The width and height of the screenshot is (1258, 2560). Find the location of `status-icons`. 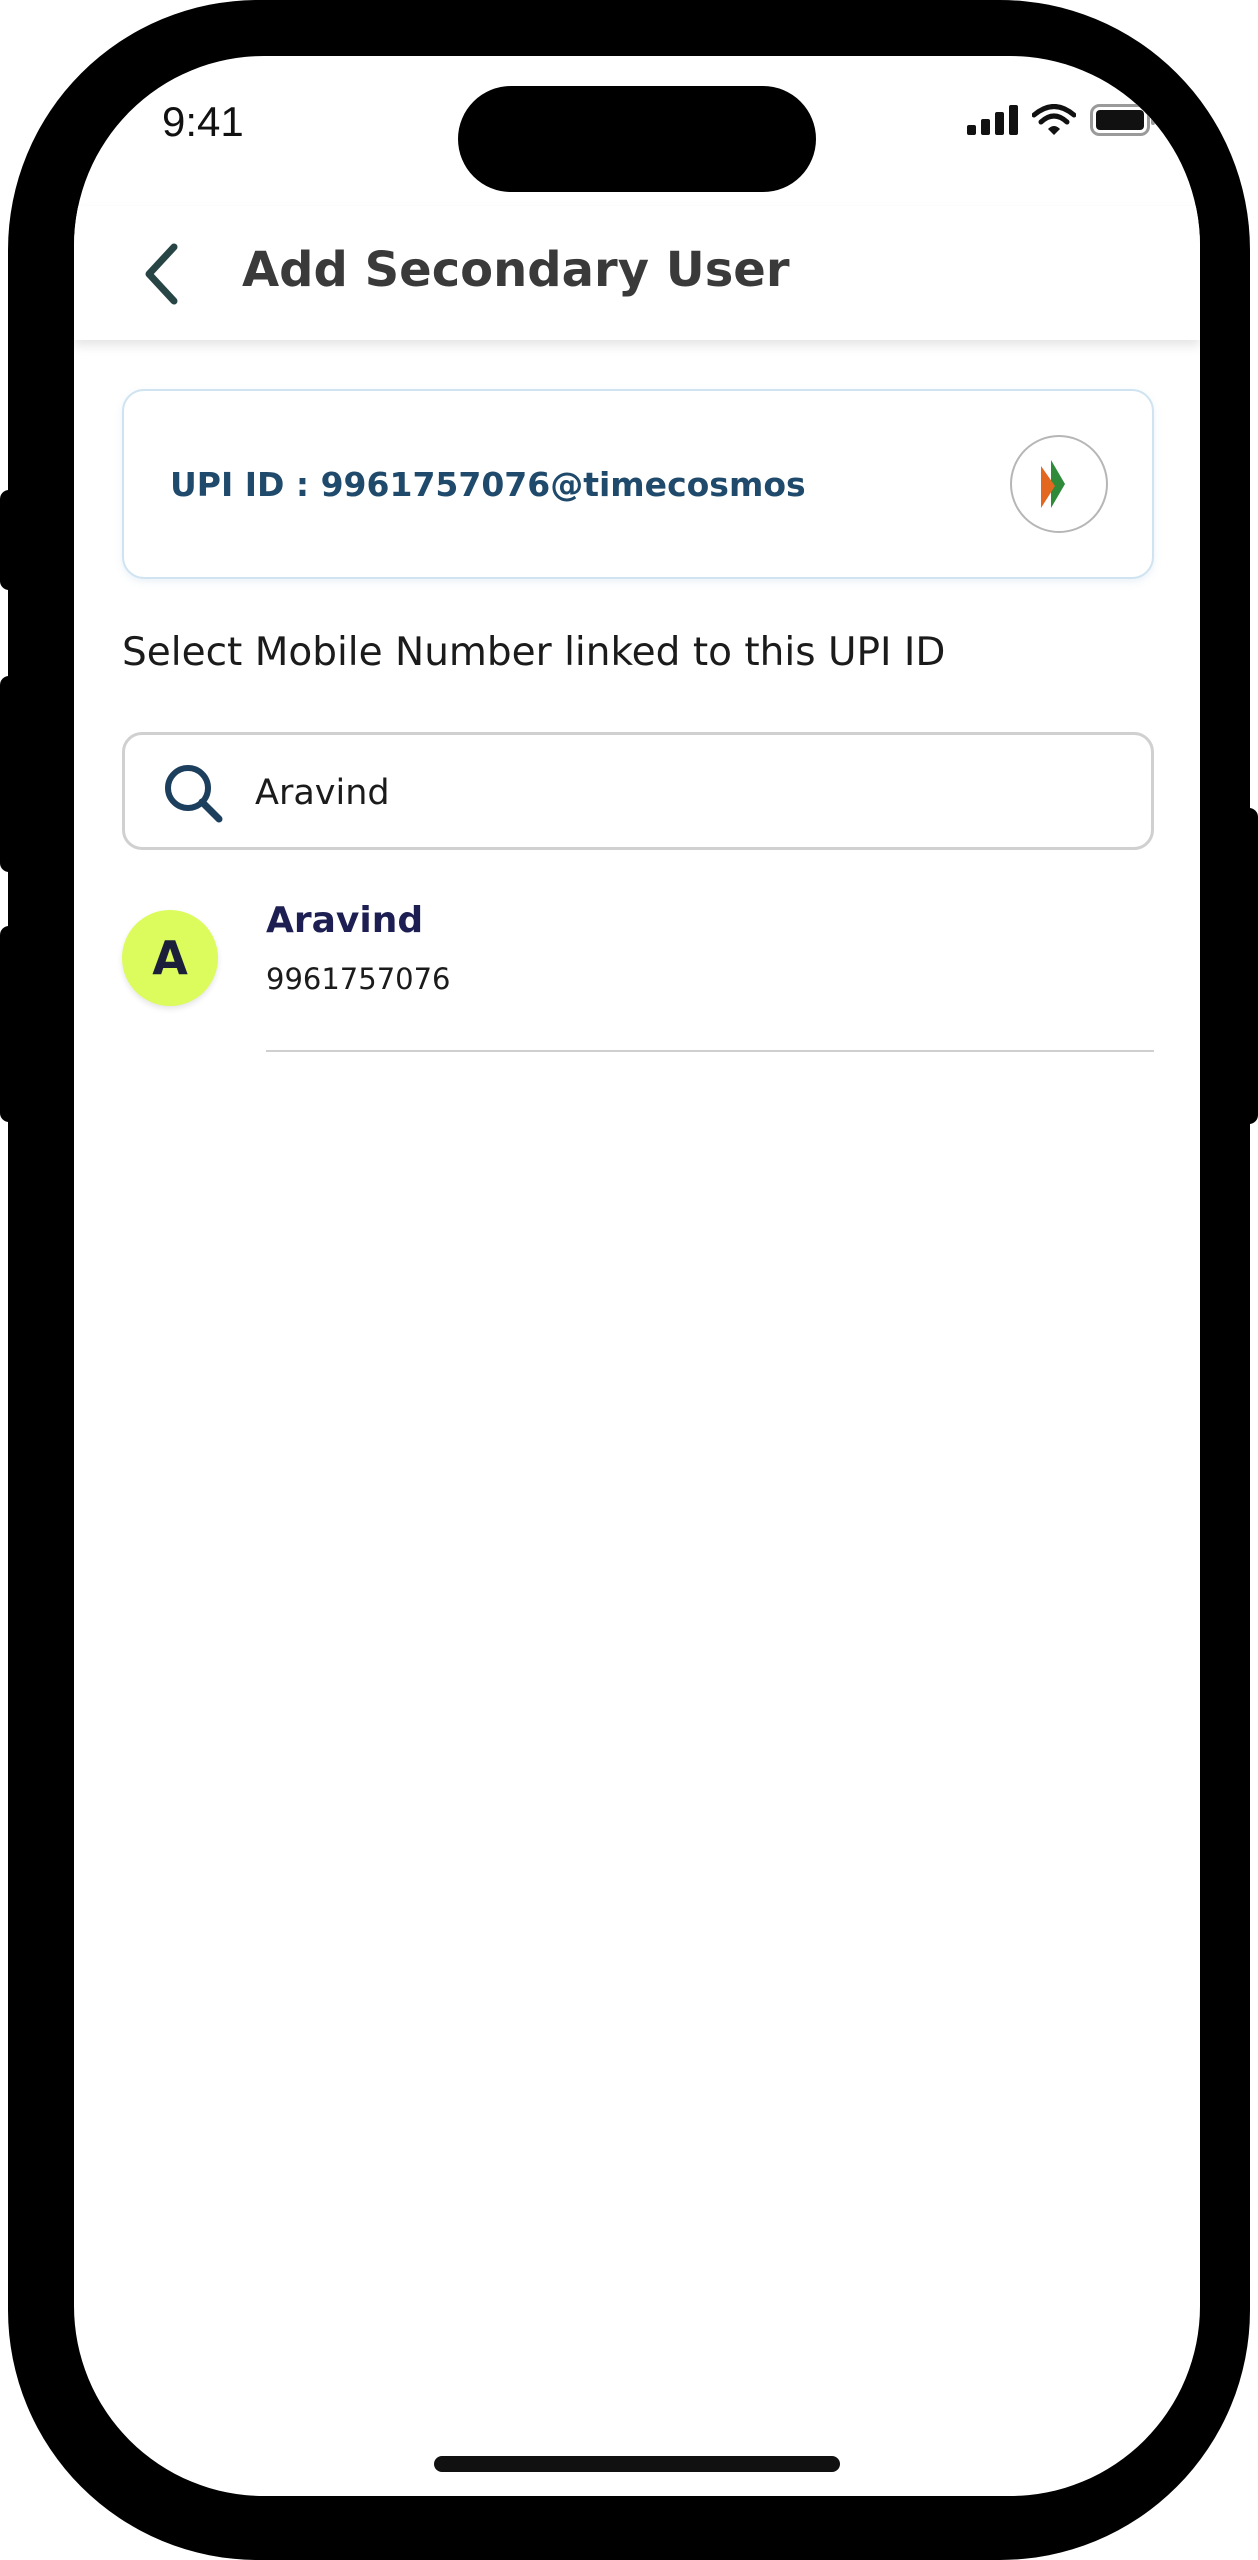

status-icons is located at coordinates (1061, 120).